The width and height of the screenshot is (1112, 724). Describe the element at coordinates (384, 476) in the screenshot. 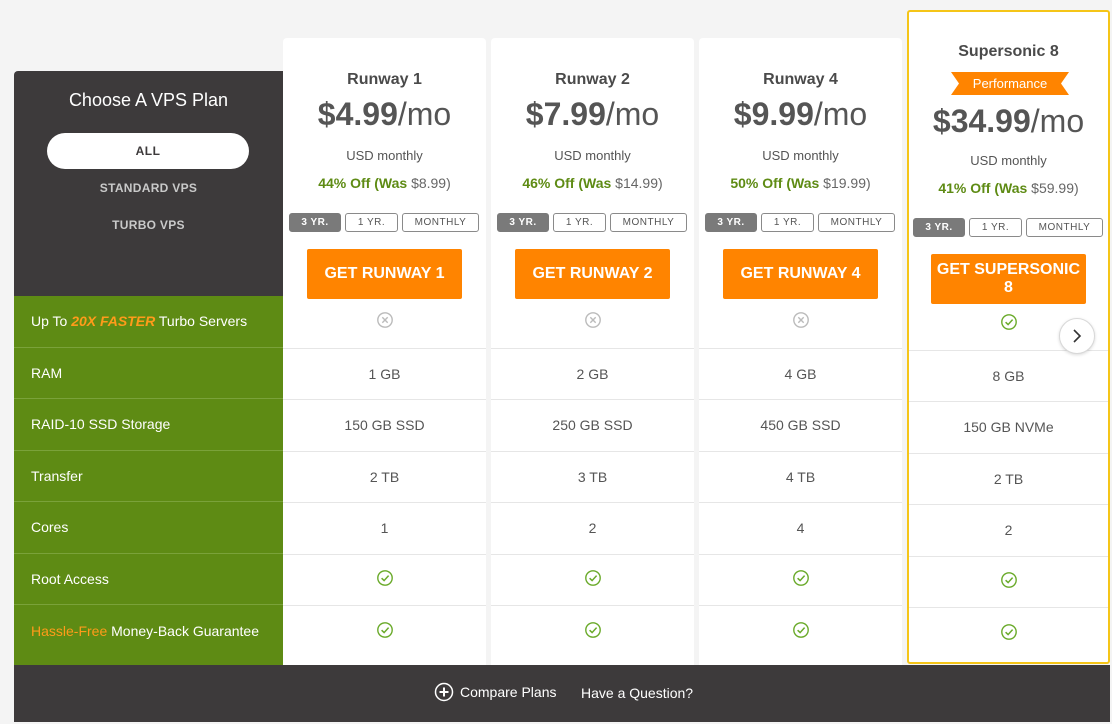

I see `plan-transfer-cell: 2 TB` at that location.